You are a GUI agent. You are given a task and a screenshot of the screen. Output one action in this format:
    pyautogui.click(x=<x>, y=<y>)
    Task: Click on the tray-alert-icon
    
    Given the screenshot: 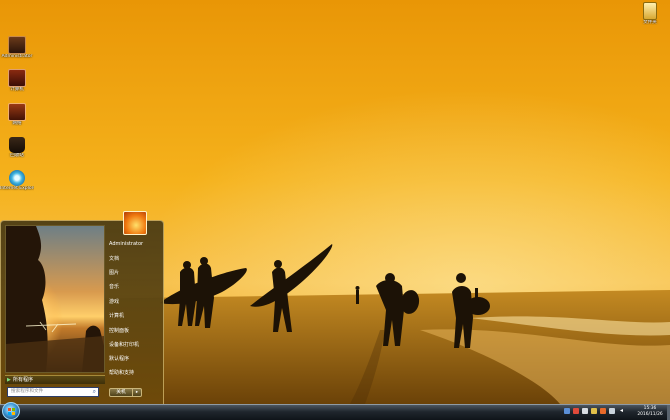 What is the action you would take?
    pyautogui.click(x=603, y=411)
    